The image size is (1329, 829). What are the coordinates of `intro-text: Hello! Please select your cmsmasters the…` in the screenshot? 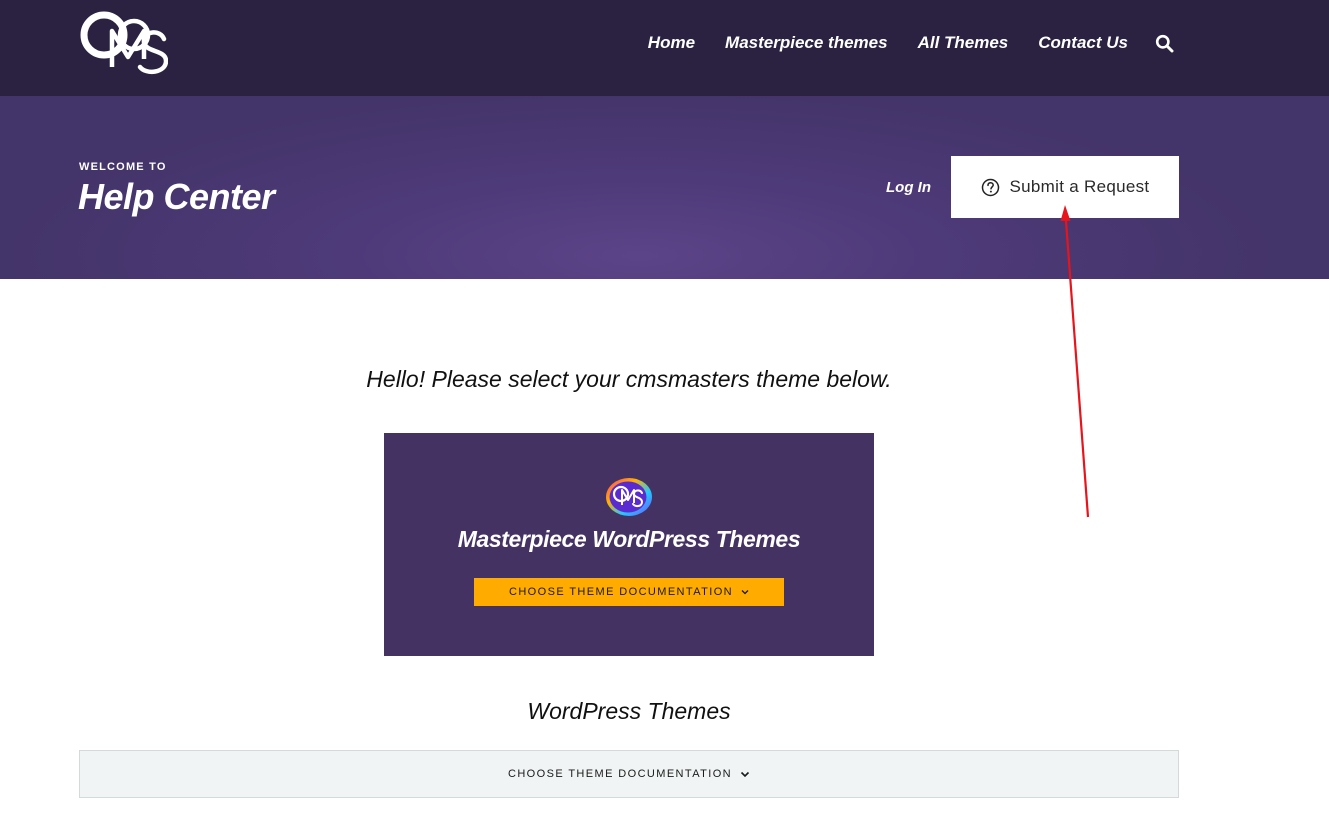 It's located at (629, 379).